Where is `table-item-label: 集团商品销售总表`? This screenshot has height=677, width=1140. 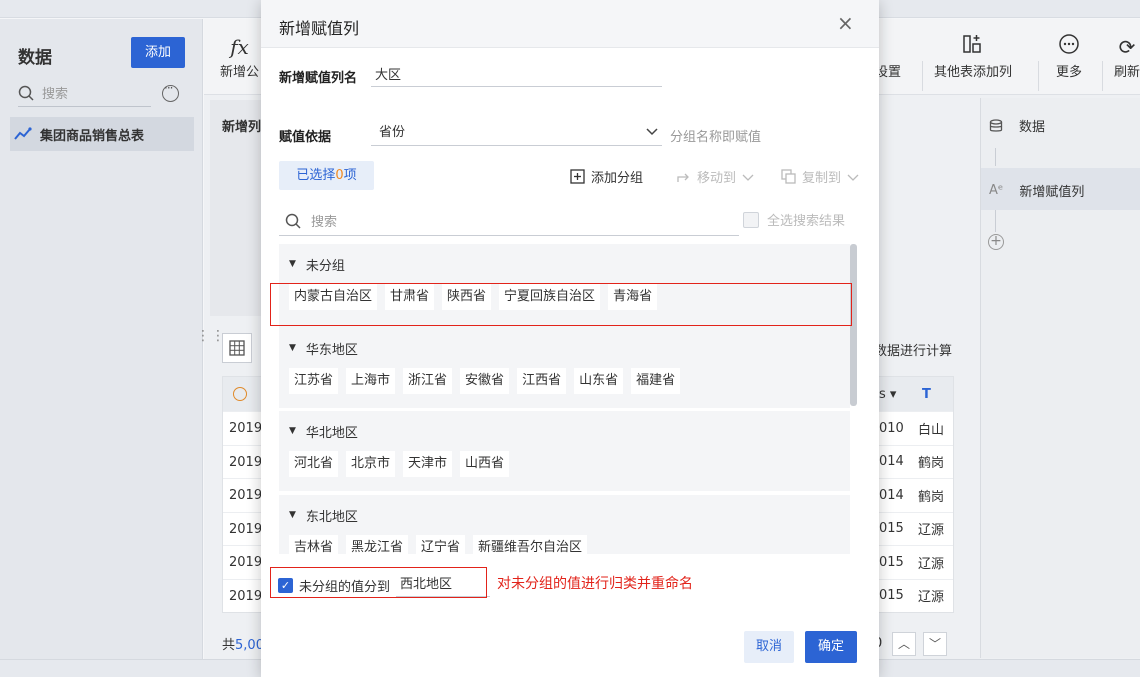
table-item-label: 集团商品销售总表 is located at coordinates (92, 136).